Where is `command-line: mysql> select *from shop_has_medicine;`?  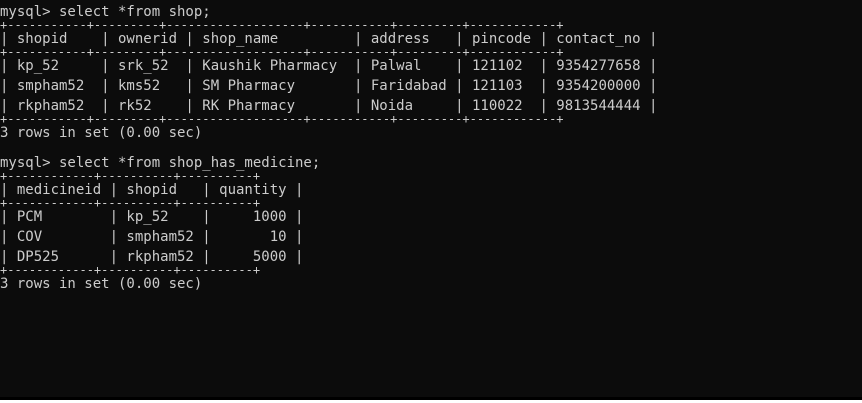
command-line: mysql> select *from shop_has_medicine; is located at coordinates (160, 163).